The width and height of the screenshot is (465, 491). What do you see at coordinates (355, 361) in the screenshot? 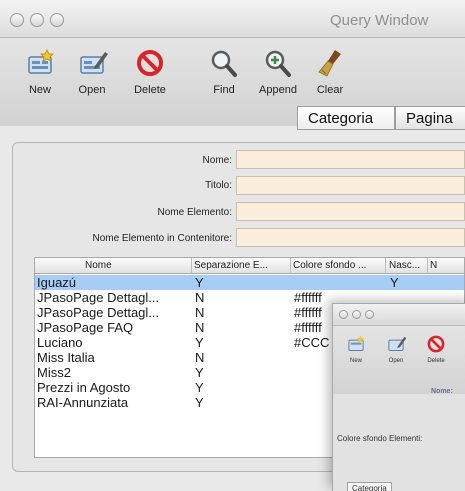
I see `second-window-new-label: New` at bounding box center [355, 361].